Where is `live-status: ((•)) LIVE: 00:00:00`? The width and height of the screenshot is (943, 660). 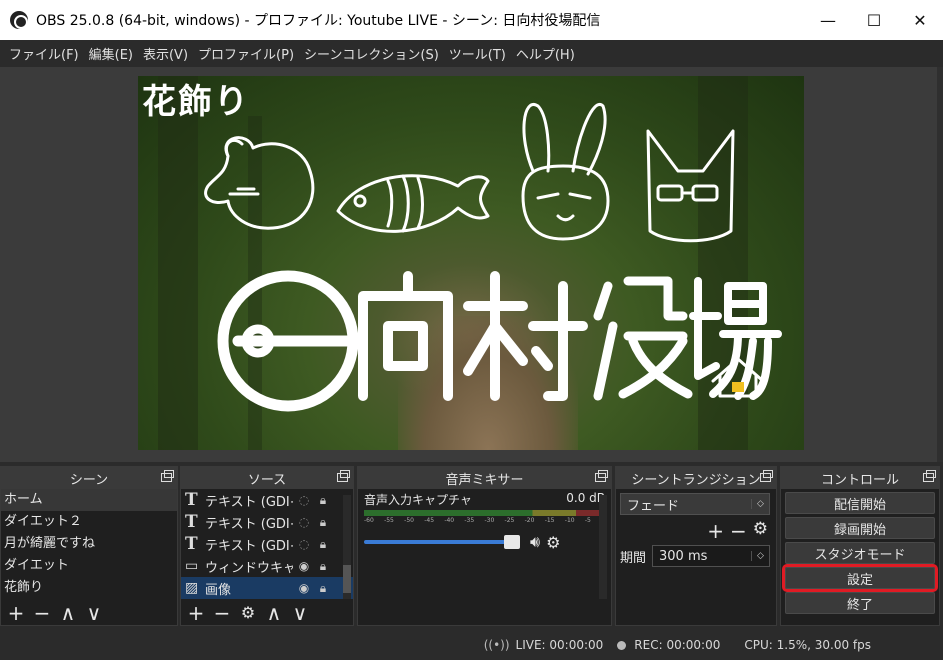
live-status: ((•)) LIVE: 00:00:00 is located at coordinates (544, 645).